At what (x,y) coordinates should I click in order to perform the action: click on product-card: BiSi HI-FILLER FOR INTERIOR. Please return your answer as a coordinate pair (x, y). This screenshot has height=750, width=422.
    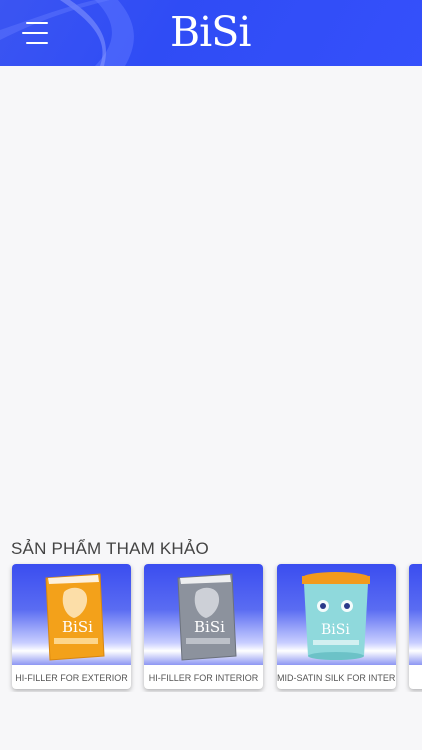
    Looking at the image, I should click on (203, 626).